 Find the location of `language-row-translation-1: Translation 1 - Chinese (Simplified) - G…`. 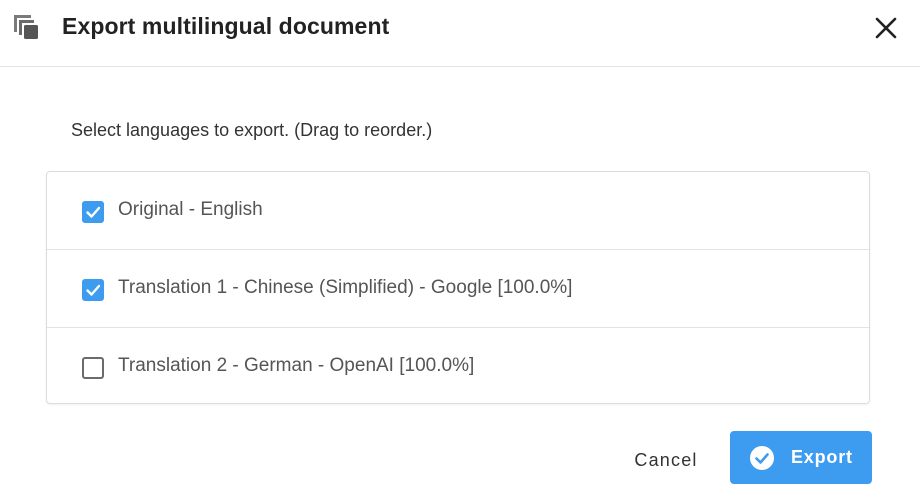

language-row-translation-1: Translation 1 - Chinese (Simplified) - G… is located at coordinates (458, 289).